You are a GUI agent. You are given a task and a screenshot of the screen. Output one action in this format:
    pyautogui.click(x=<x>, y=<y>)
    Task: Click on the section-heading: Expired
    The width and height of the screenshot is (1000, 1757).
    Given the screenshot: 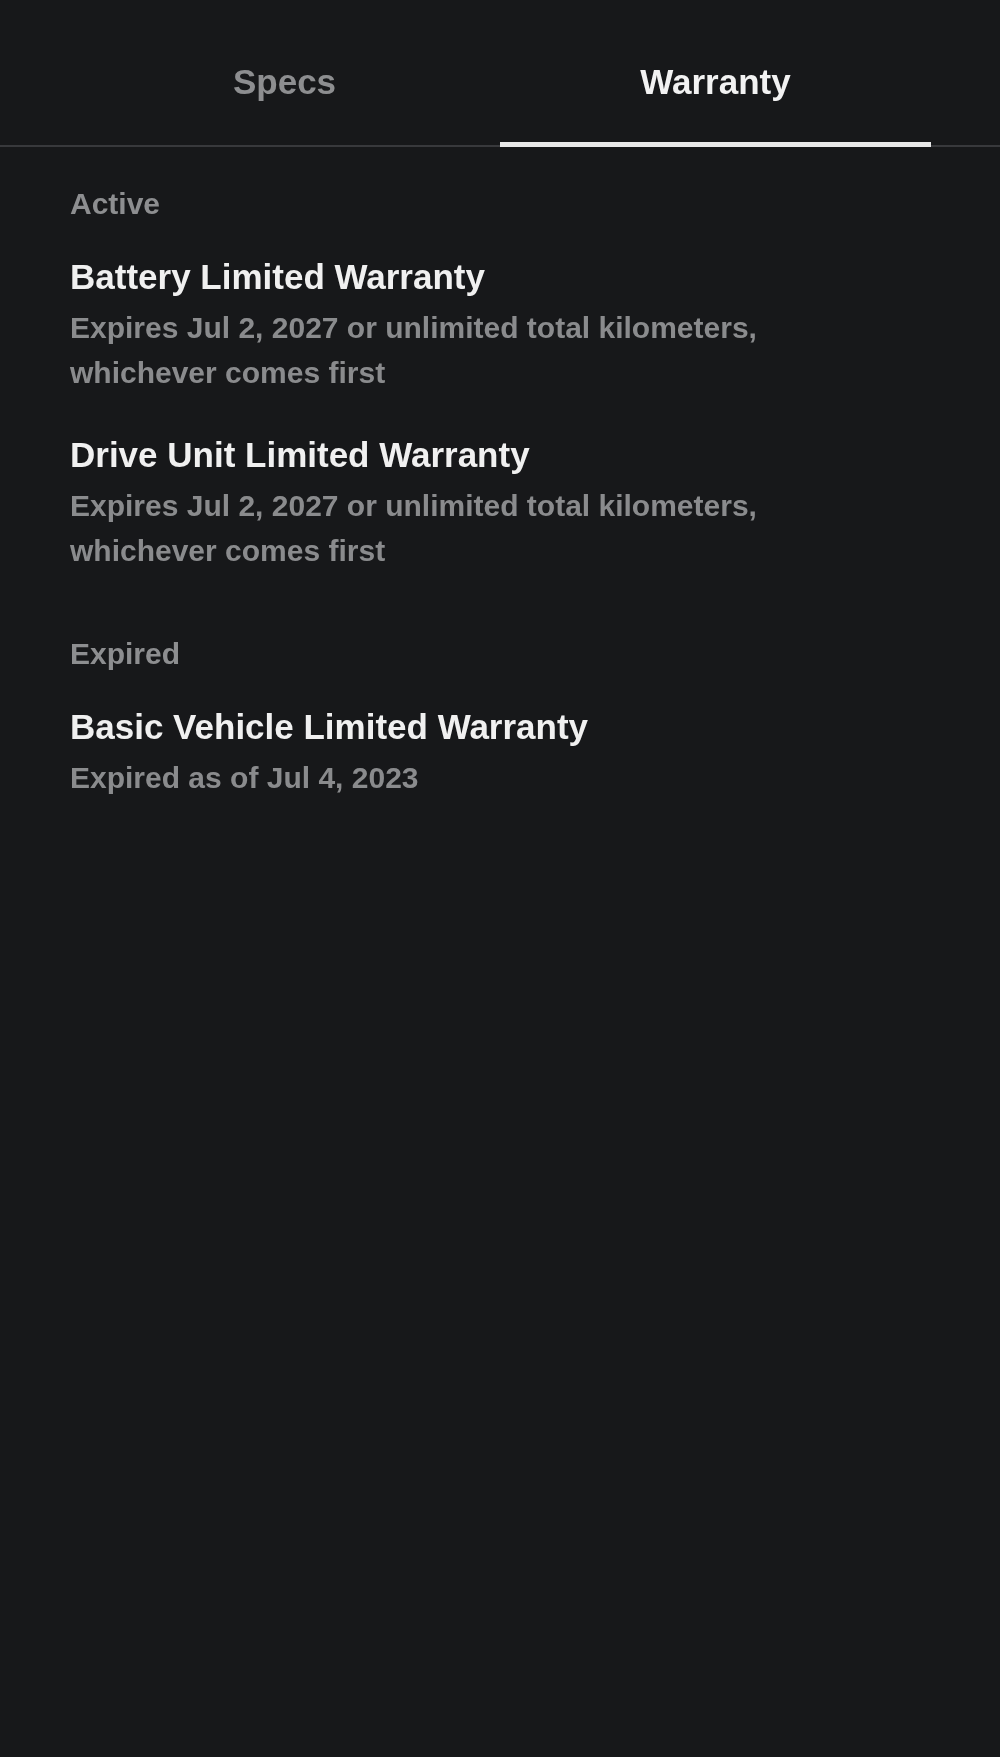 What is the action you would take?
    pyautogui.click(x=126, y=654)
    